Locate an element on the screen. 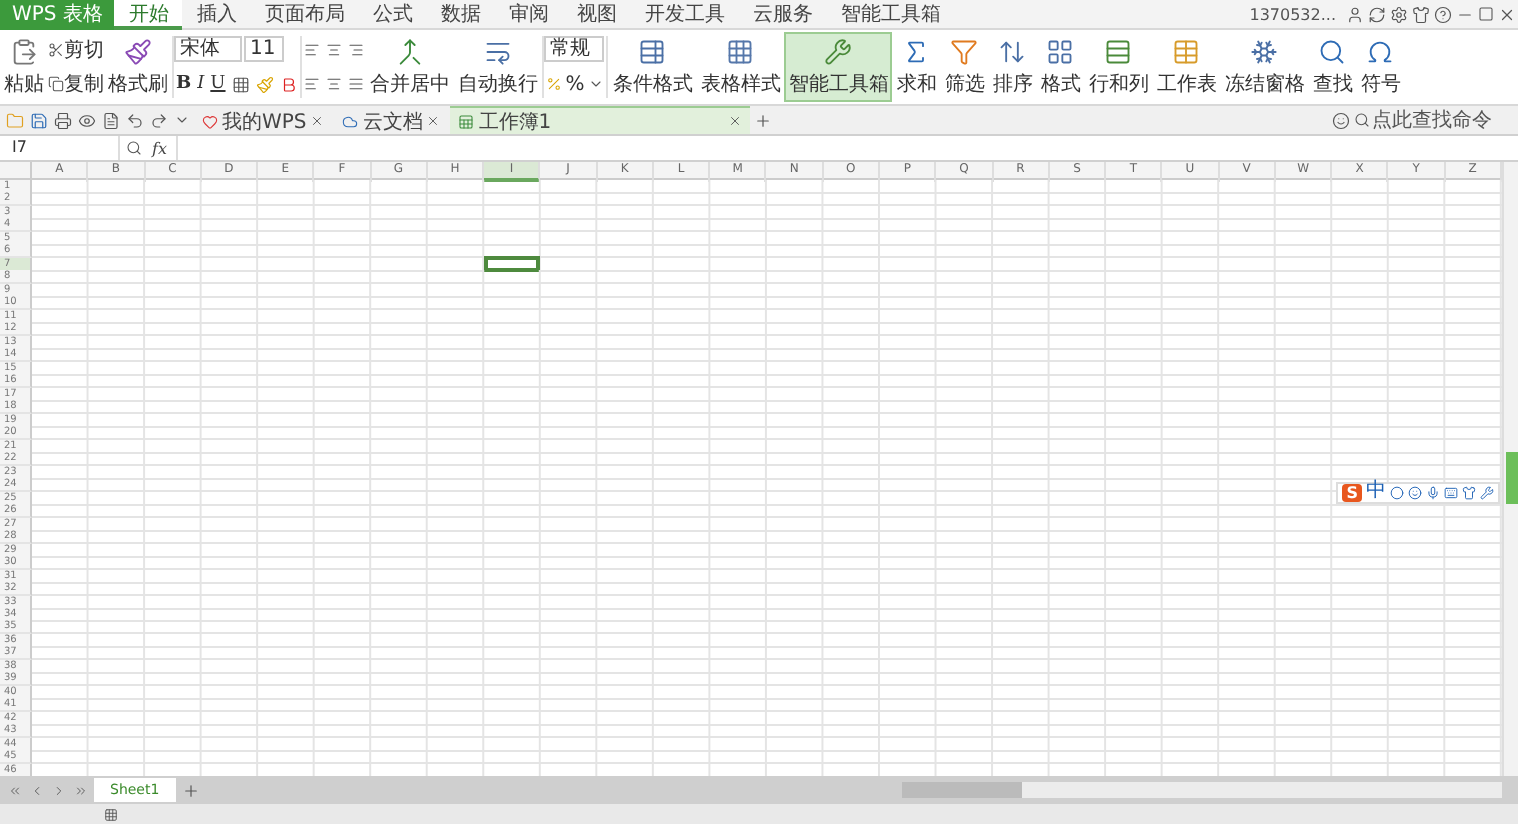  snowflake-icon is located at coordinates (1264, 52).